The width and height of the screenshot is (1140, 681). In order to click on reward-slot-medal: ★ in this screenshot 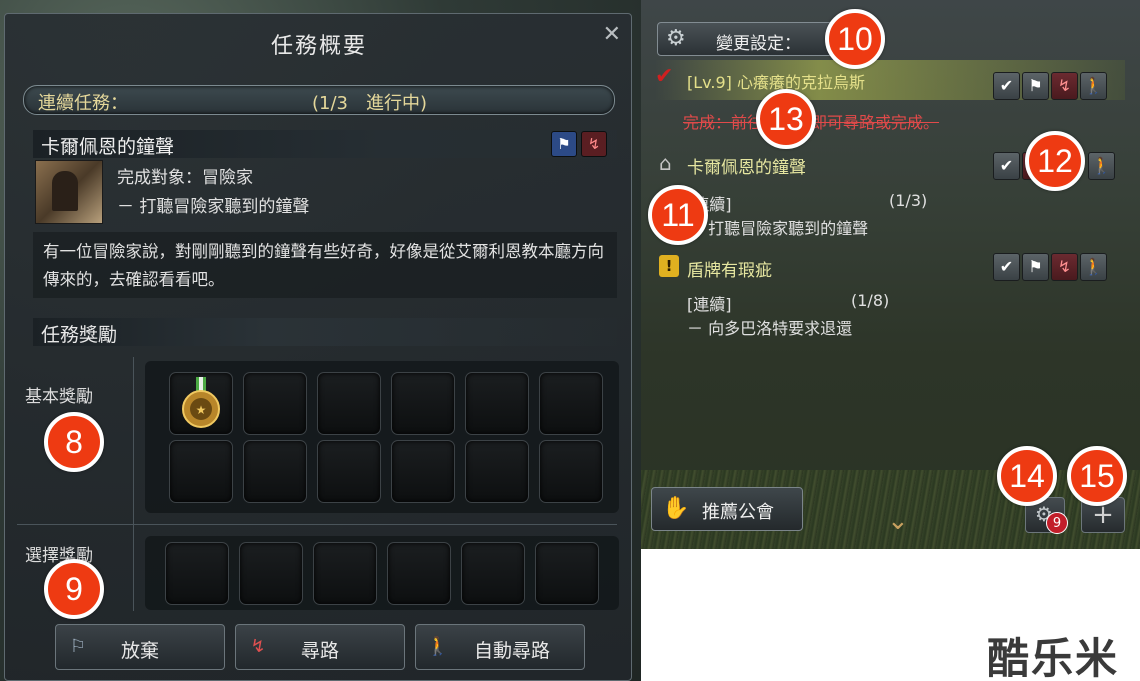, I will do `click(201, 403)`.